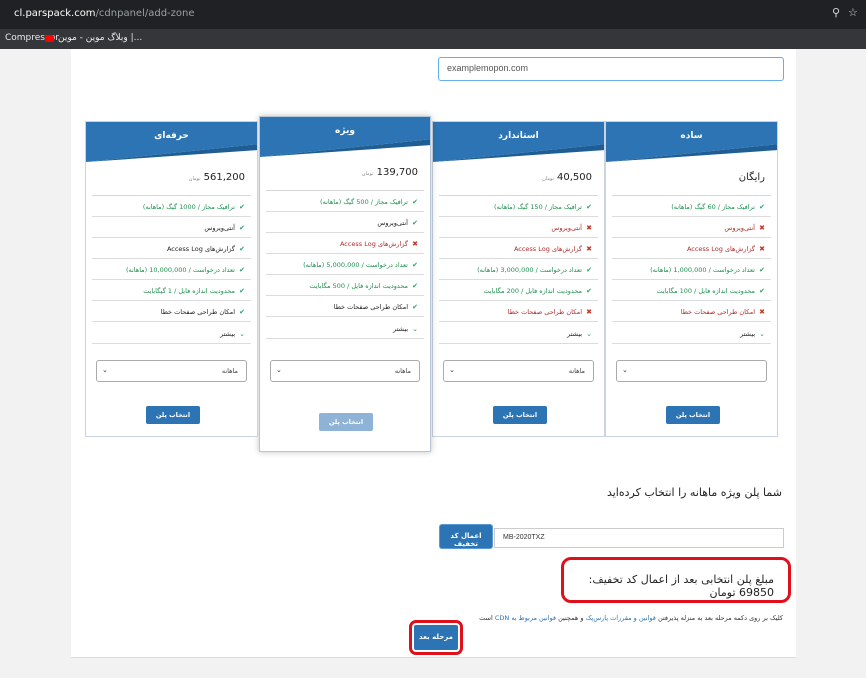 Image resolution: width=866 pixels, height=678 pixels. What do you see at coordinates (194, 179) in the screenshot?
I see `plan-price-unit: تومان` at bounding box center [194, 179].